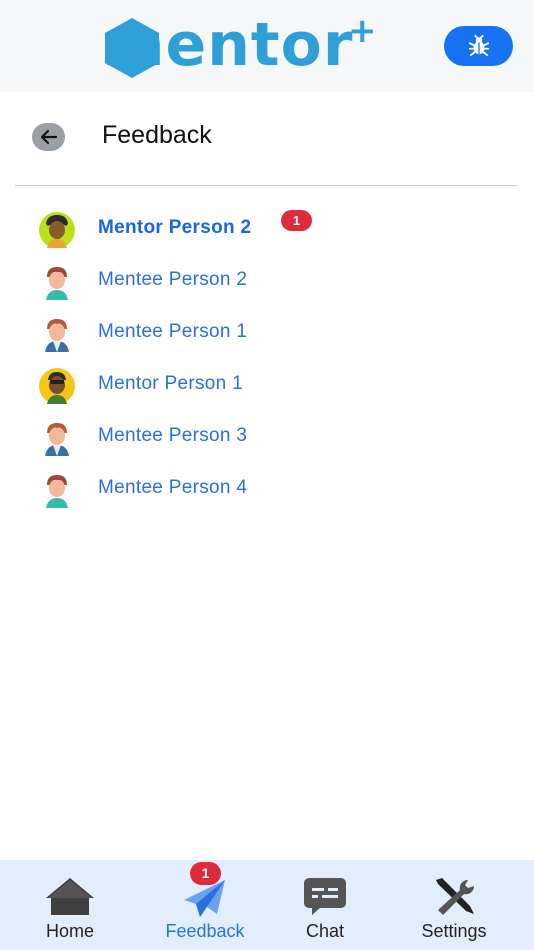 The width and height of the screenshot is (534, 950). Describe the element at coordinates (266, 185) in the screenshot. I see `divider` at that location.